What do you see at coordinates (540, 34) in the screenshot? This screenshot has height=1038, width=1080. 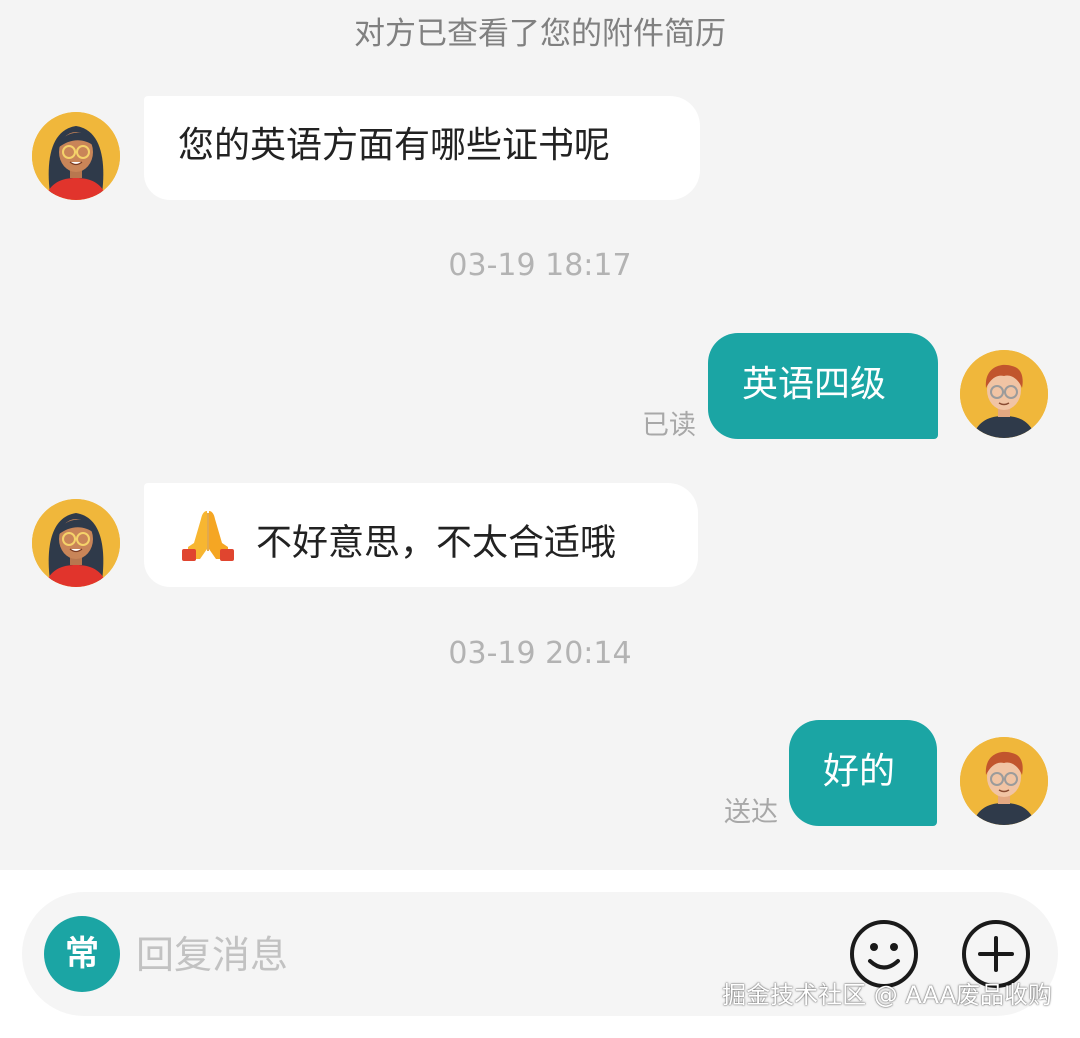 I see `resume-viewed-notice: 对方已查看了您的附件简历` at bounding box center [540, 34].